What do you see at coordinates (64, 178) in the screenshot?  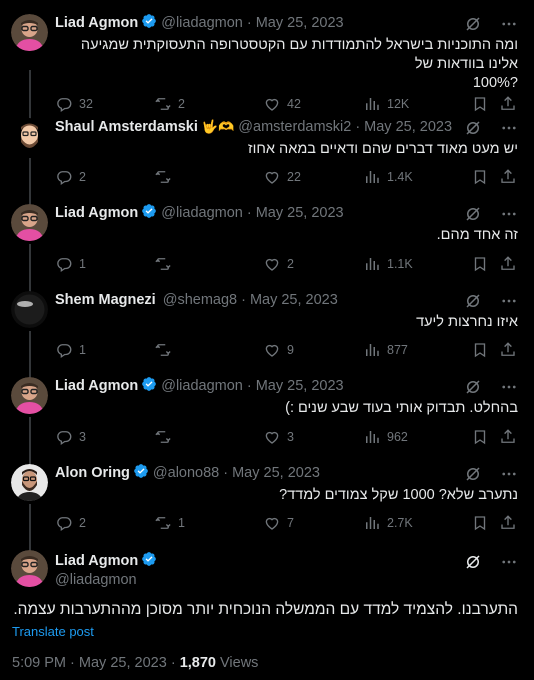 I see `reply-icon` at bounding box center [64, 178].